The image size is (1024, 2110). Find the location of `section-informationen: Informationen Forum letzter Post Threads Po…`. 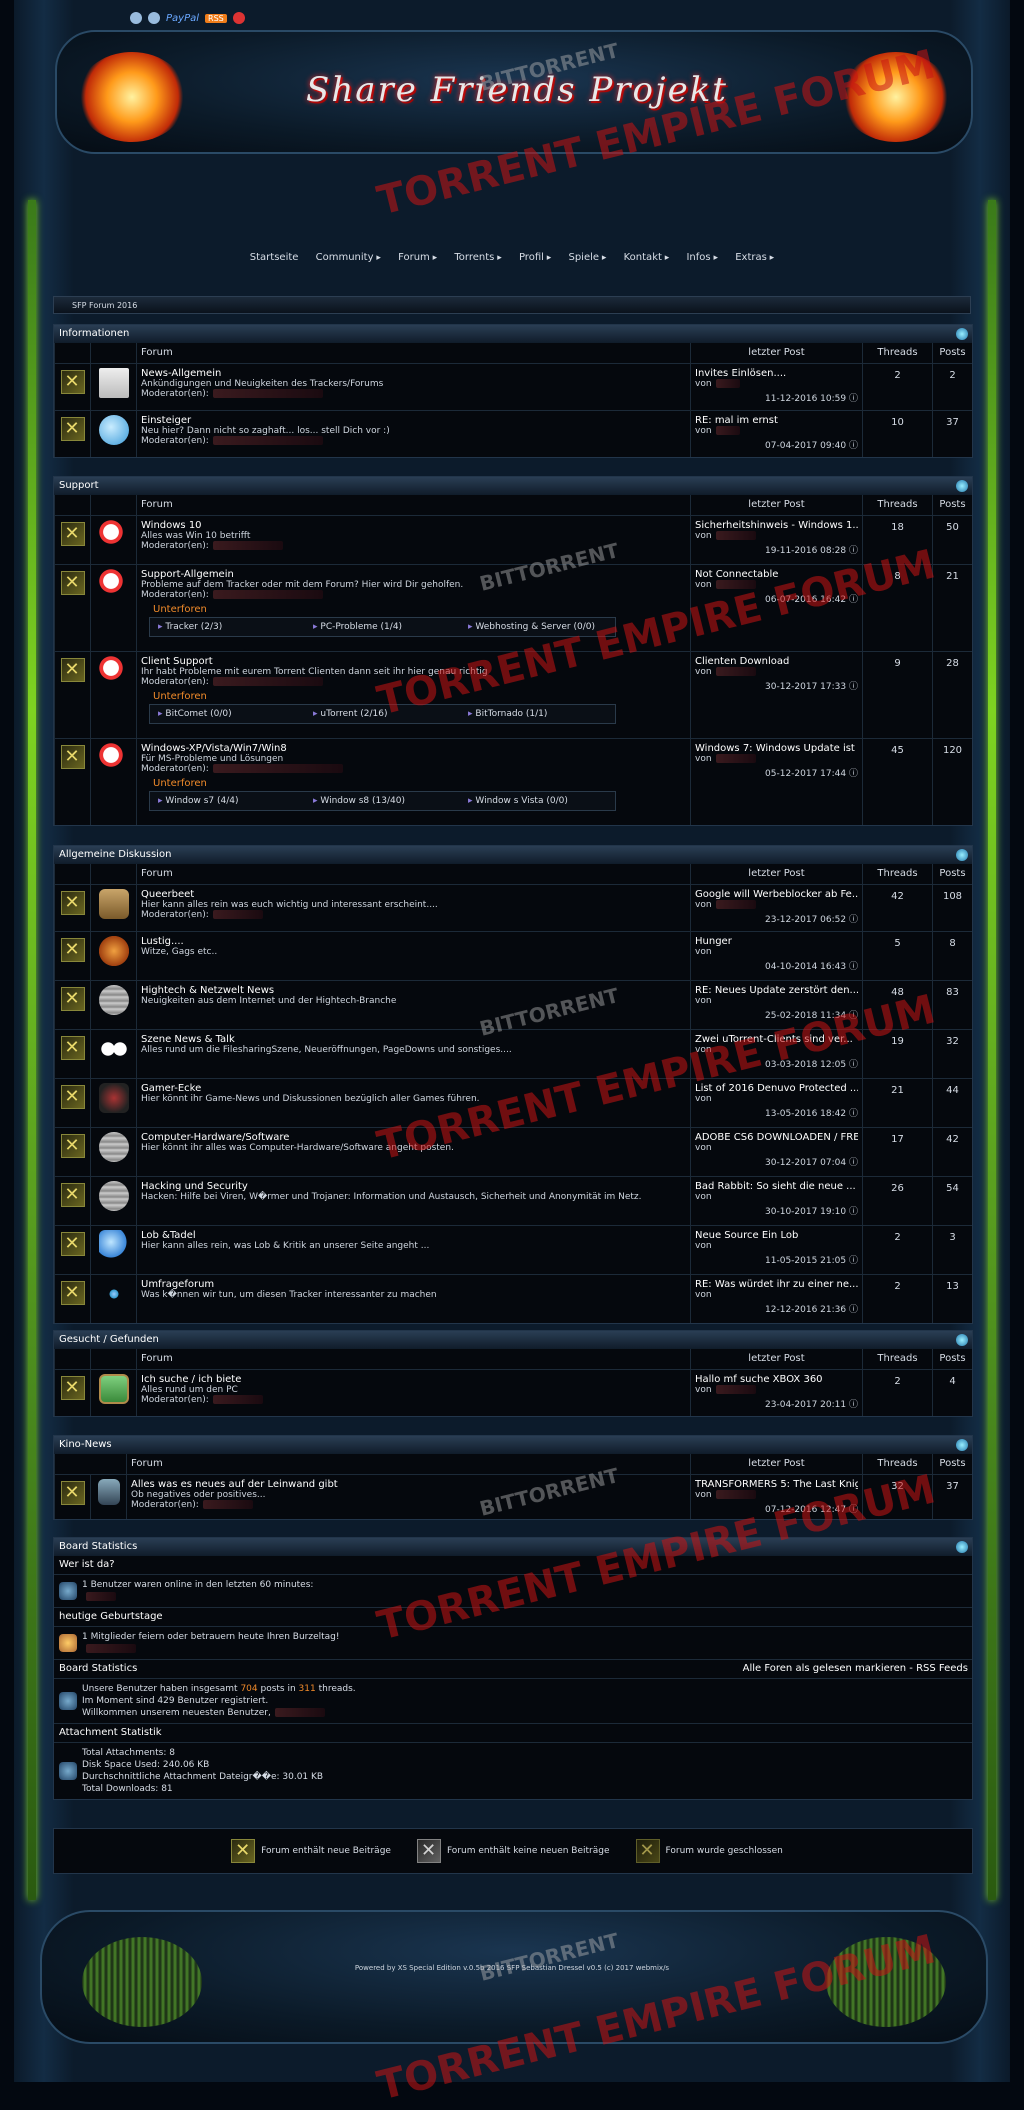

section-informationen: Informationen Forum letzter Post Threads Po… is located at coordinates (513, 391).